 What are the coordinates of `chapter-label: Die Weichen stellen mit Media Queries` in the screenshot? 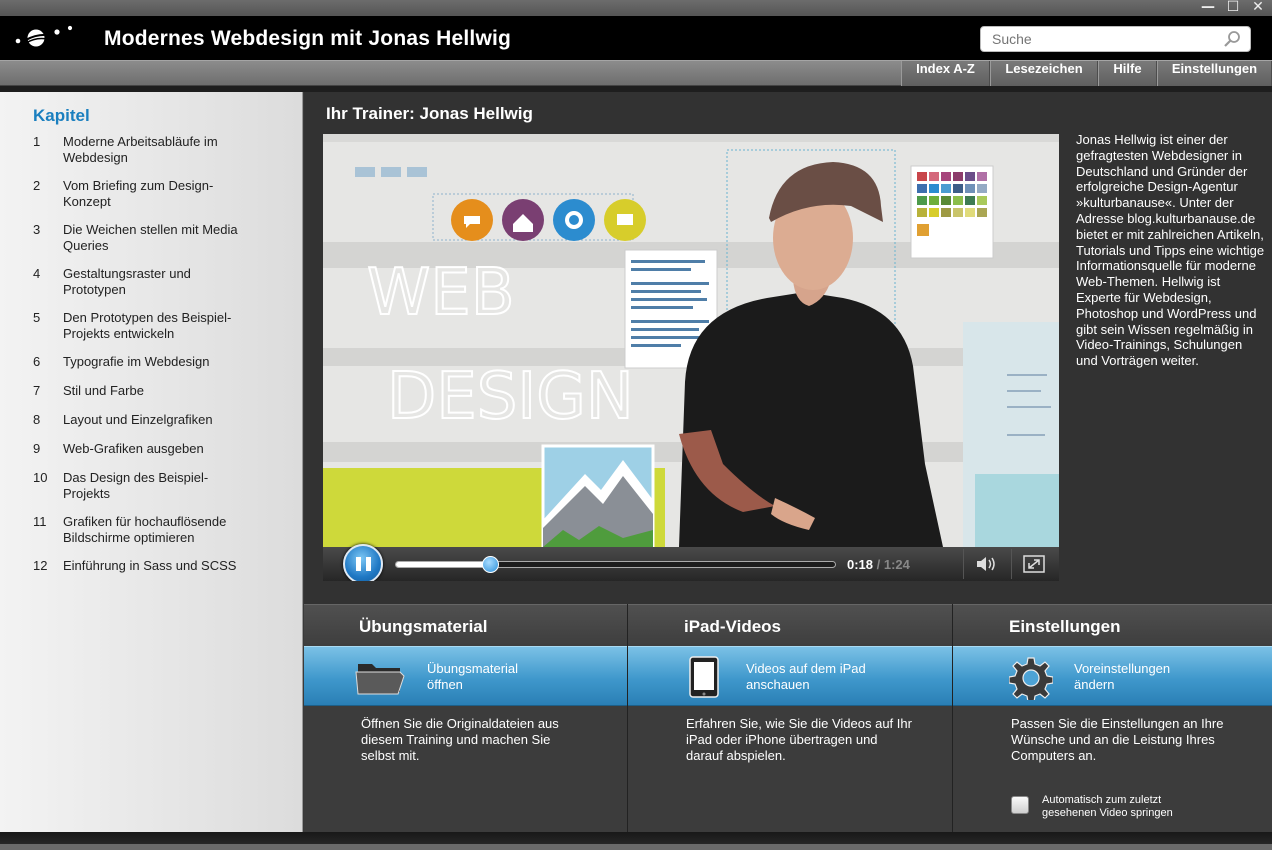 It's located at (150, 237).